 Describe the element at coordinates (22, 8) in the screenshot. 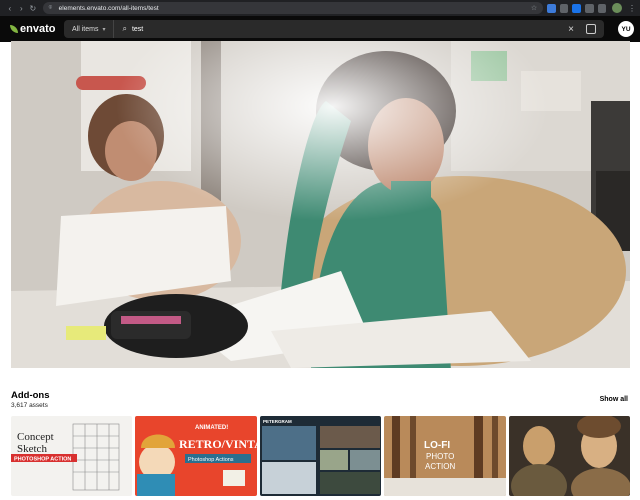

I see `forward-arrow-icon: ›` at that location.